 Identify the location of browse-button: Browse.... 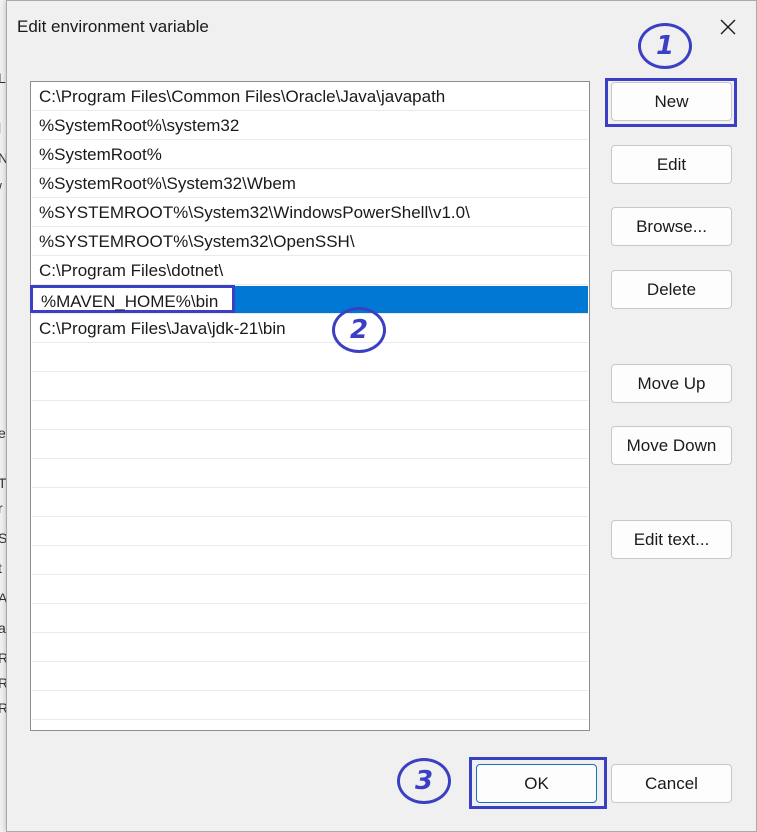
(671, 226).